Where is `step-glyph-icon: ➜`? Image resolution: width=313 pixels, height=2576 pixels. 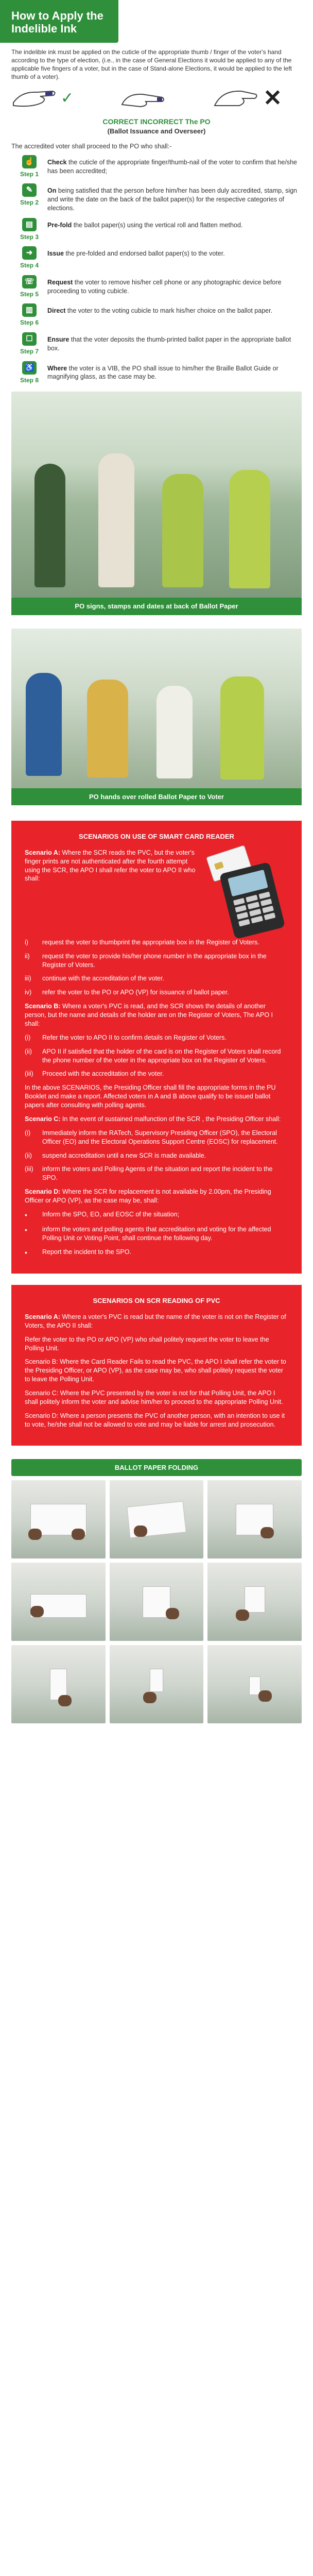 step-glyph-icon: ➜ is located at coordinates (29, 253).